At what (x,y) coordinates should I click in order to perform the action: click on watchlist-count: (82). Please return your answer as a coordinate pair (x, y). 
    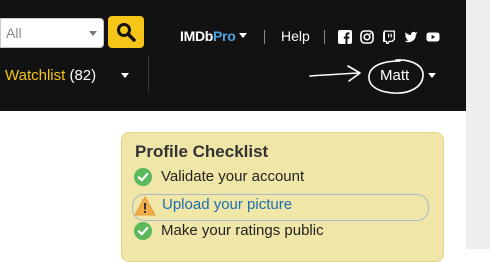
    Looking at the image, I should click on (83, 75).